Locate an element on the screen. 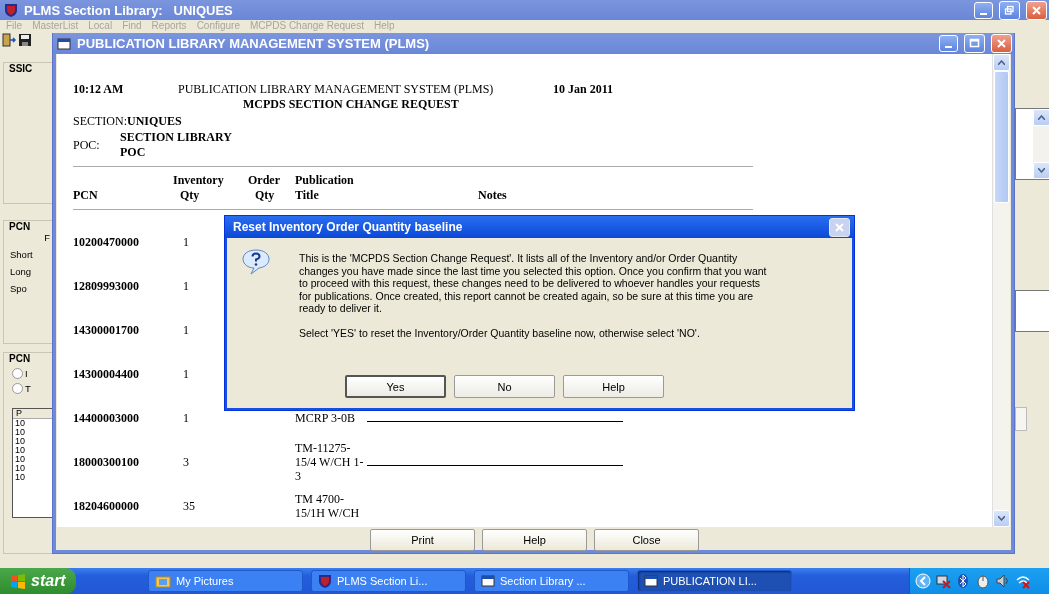  flag-icon is located at coordinates (18, 581).